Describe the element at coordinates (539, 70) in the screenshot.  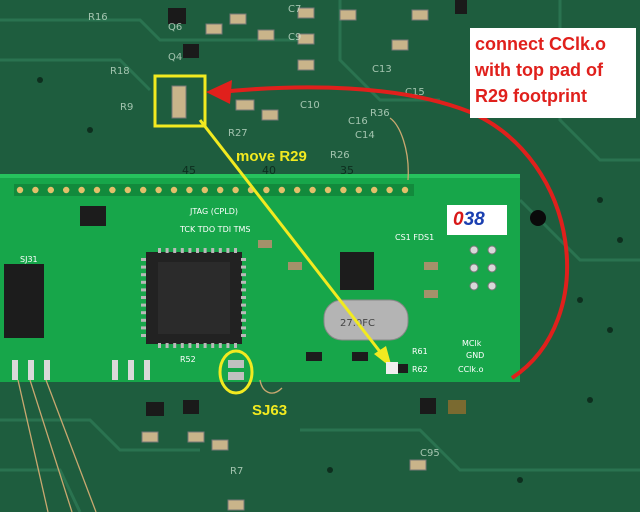
I see `callout-line-2: with top pad of` at that location.